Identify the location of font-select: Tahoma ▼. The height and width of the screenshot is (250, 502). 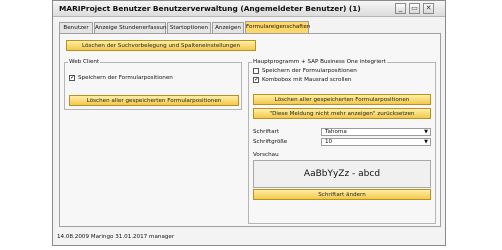
(376, 132).